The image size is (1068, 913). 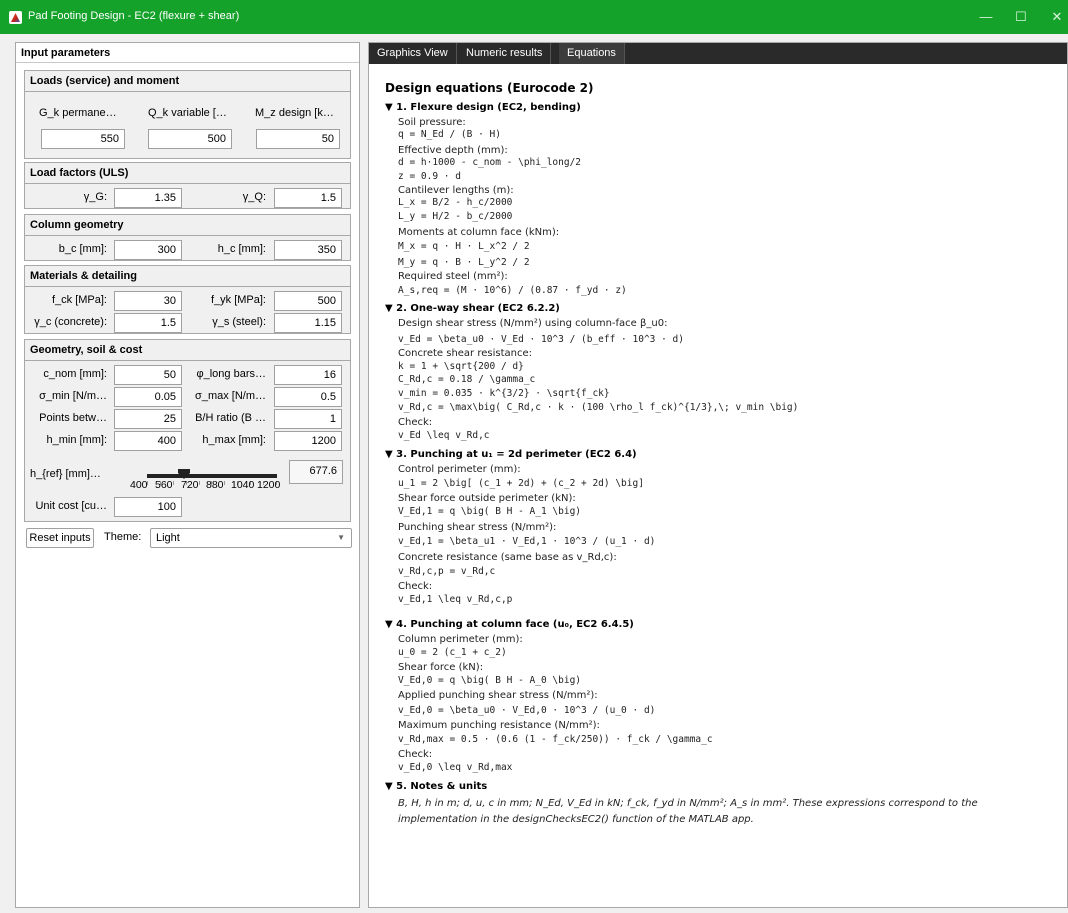 I want to click on href-slider-track, so click(x=212, y=476).